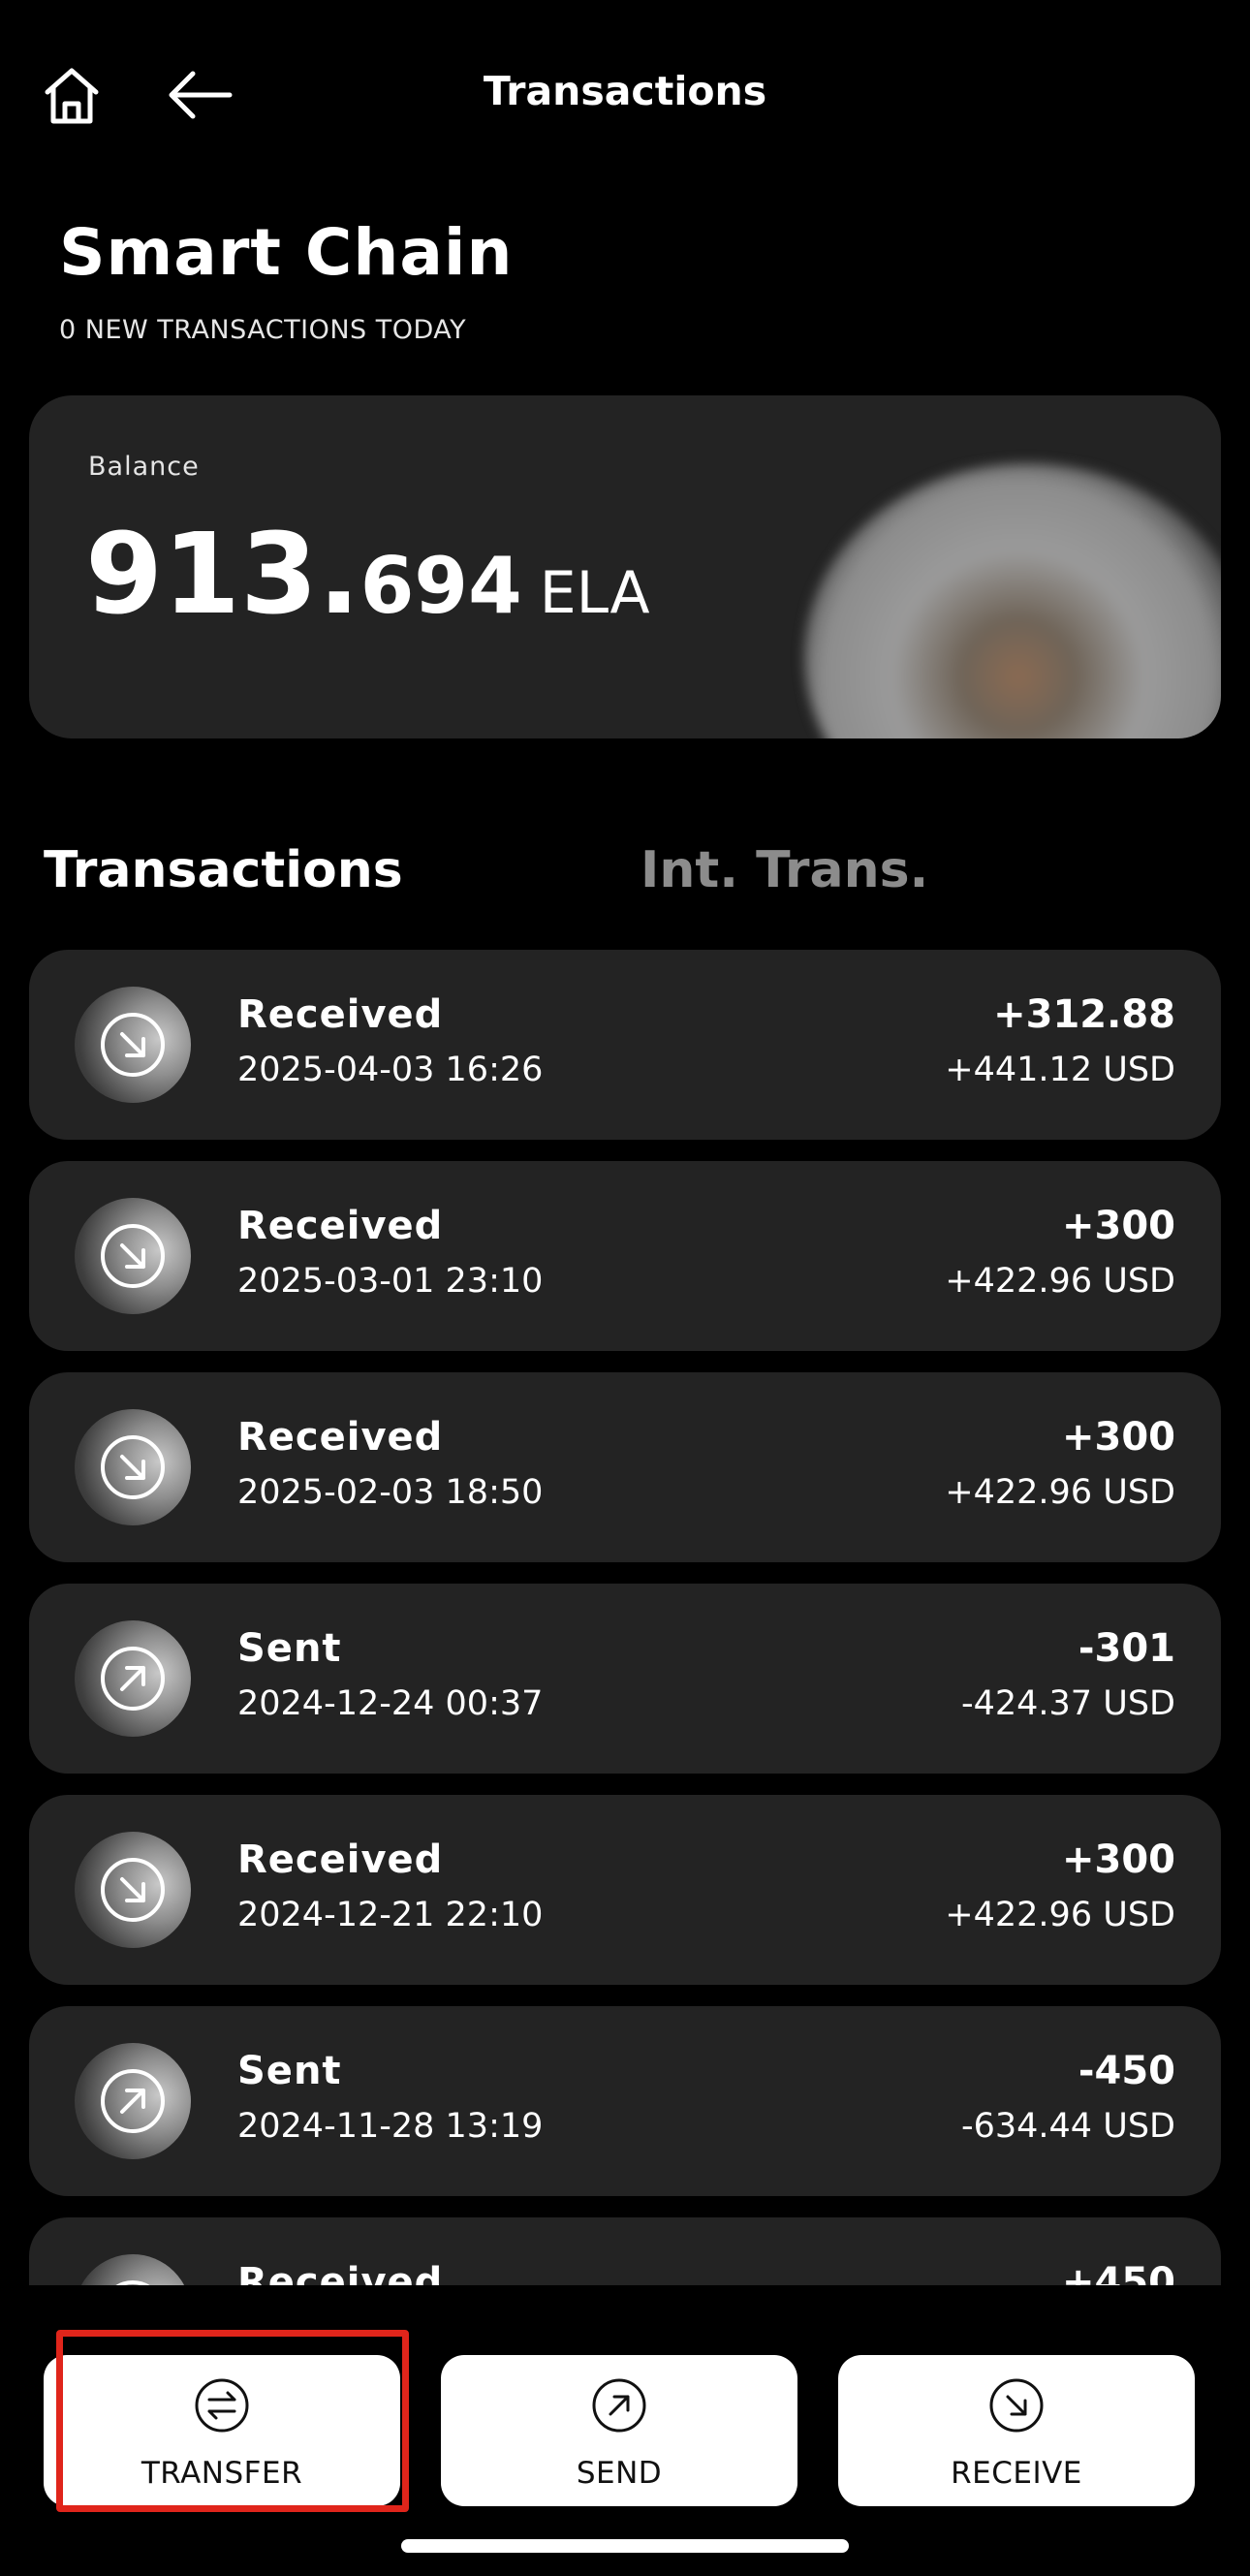 The width and height of the screenshot is (1250, 2576). I want to click on home-indicator, so click(625, 2546).